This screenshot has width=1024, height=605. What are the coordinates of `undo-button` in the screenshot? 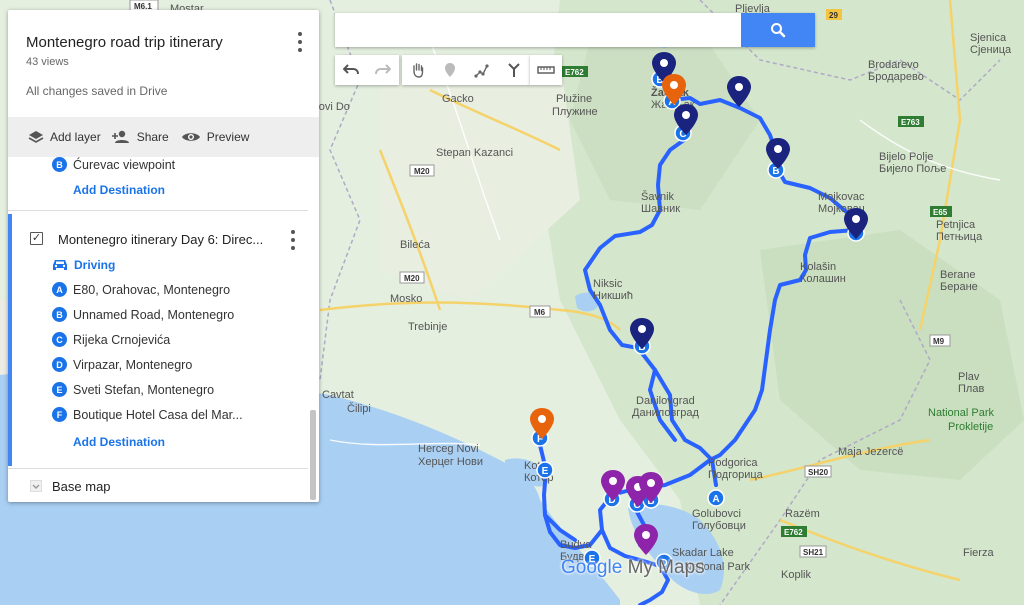 It's located at (351, 70).